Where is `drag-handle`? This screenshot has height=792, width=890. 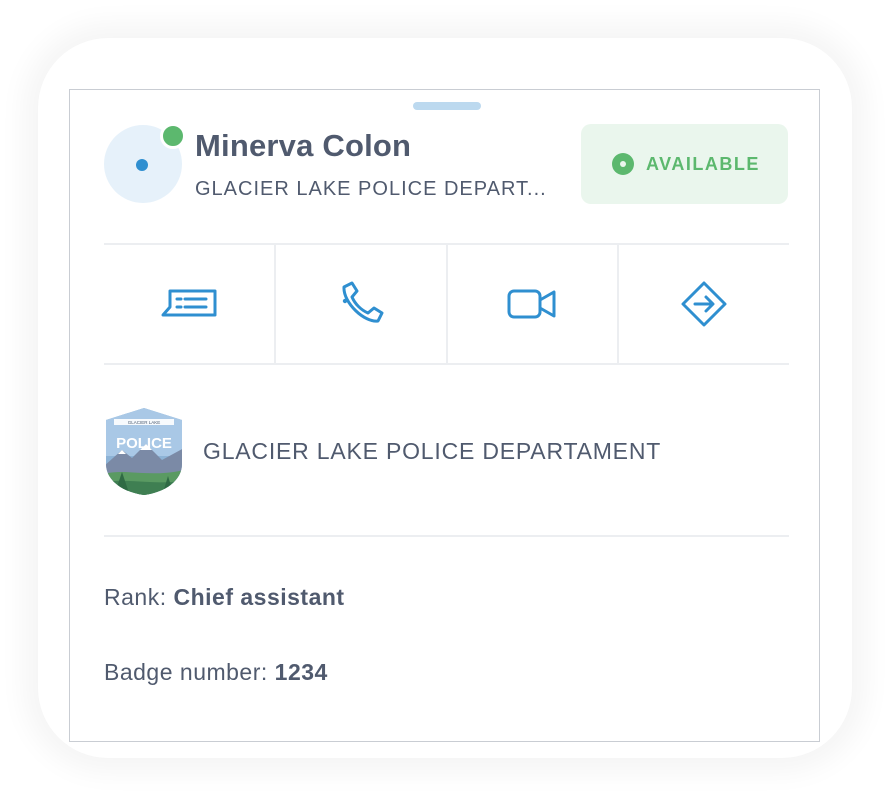 drag-handle is located at coordinates (447, 106).